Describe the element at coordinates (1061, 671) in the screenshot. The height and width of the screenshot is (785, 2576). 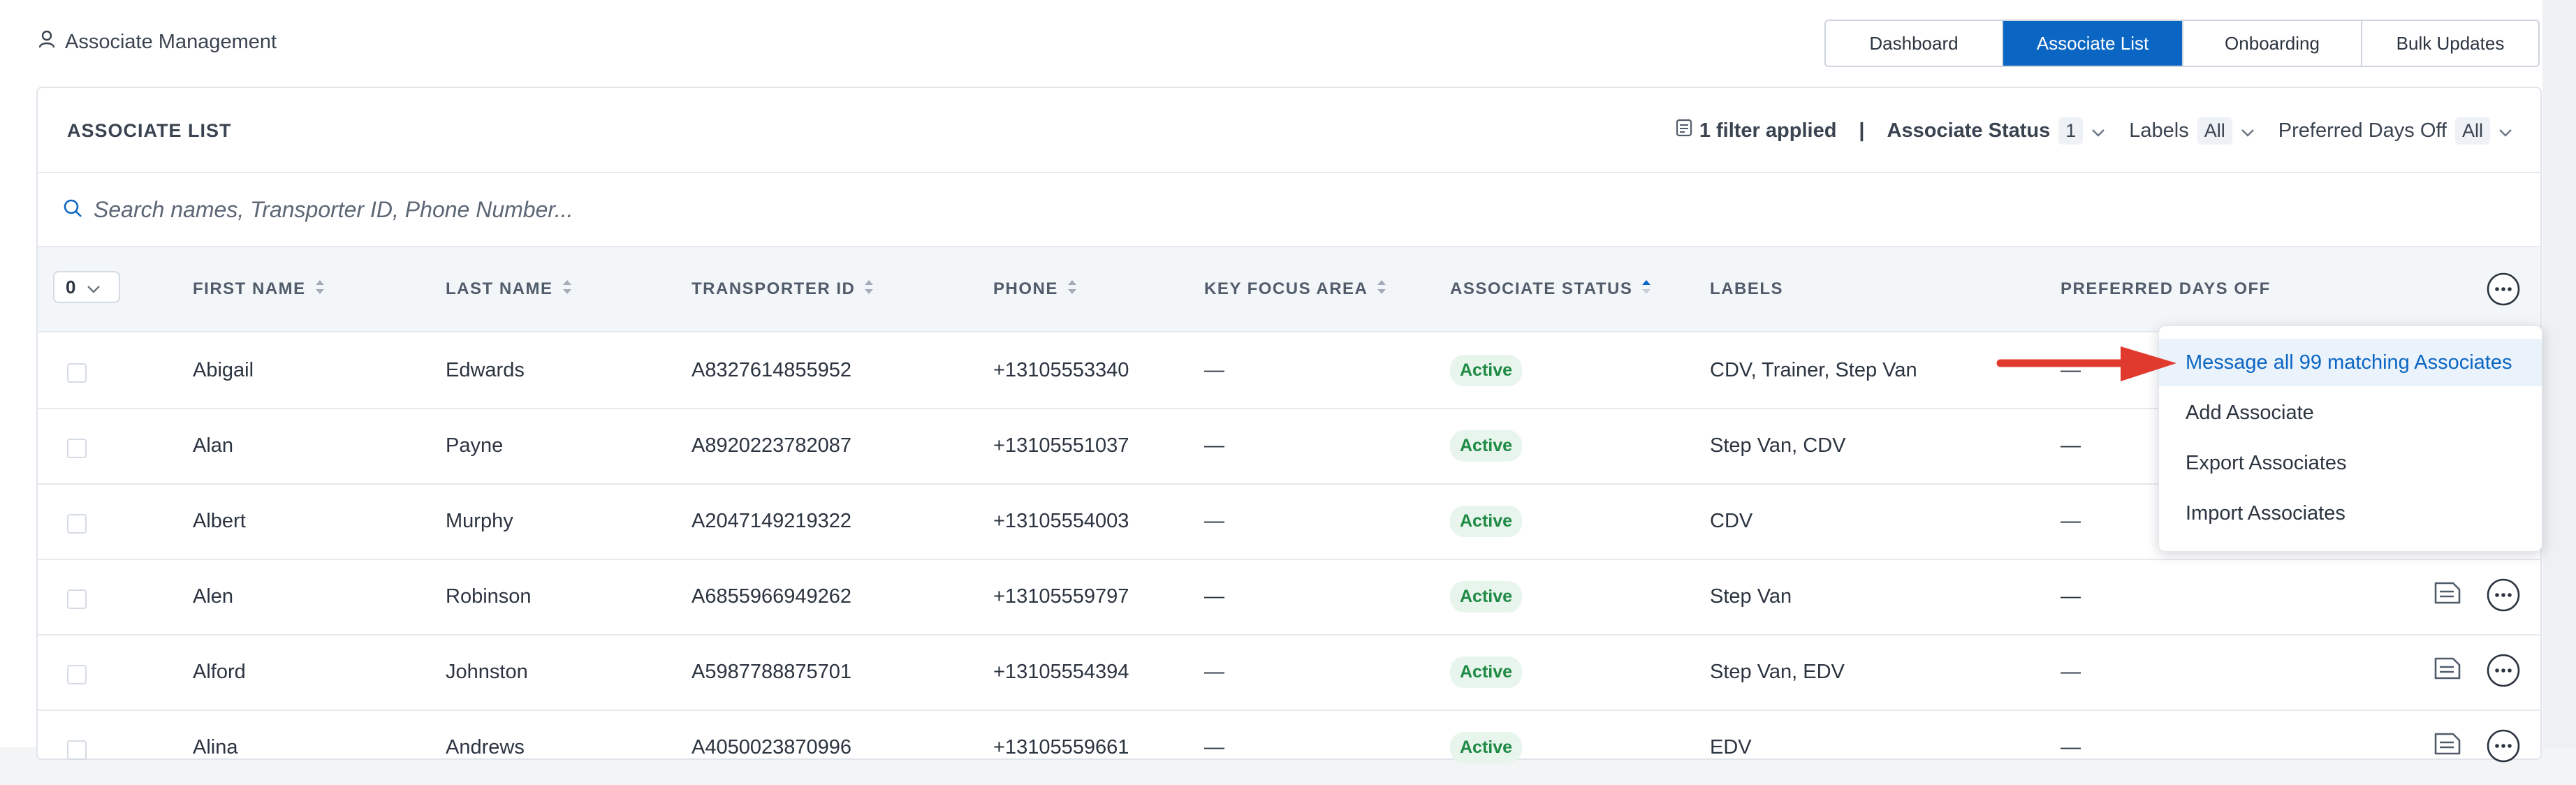
I see `cell-phone: +13105554394` at that location.